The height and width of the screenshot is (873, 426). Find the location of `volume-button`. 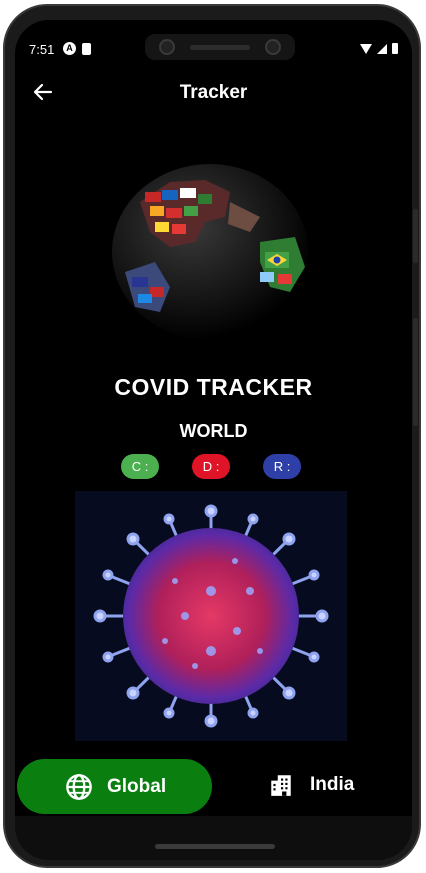

volume-button is located at coordinates (415, 372).